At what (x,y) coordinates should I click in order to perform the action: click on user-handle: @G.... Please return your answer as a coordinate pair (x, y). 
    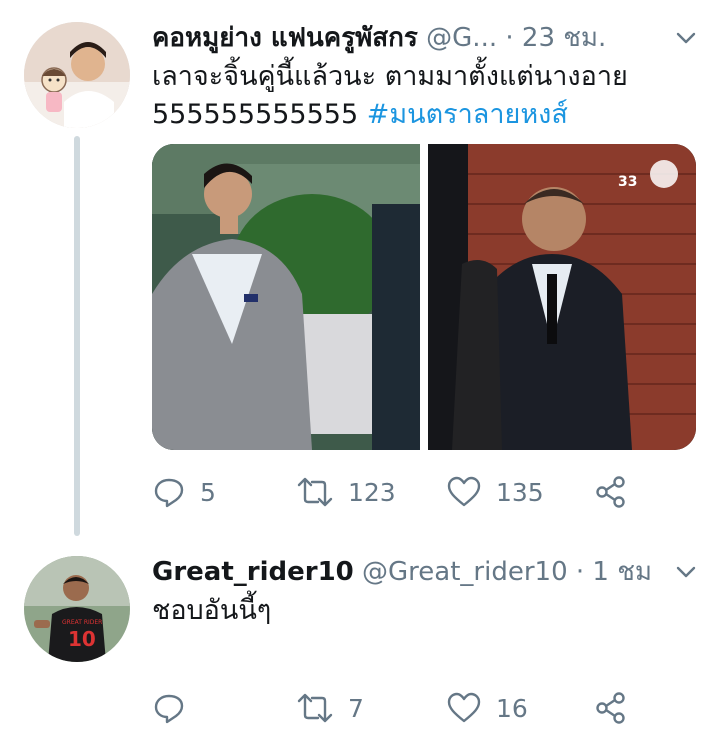
    Looking at the image, I should click on (461, 38).